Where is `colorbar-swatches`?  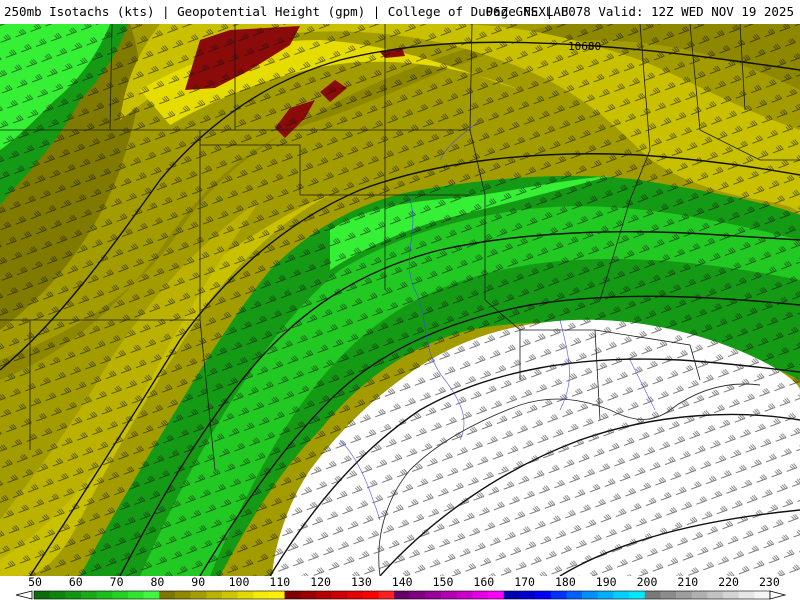 colorbar-swatches is located at coordinates (402, 595).